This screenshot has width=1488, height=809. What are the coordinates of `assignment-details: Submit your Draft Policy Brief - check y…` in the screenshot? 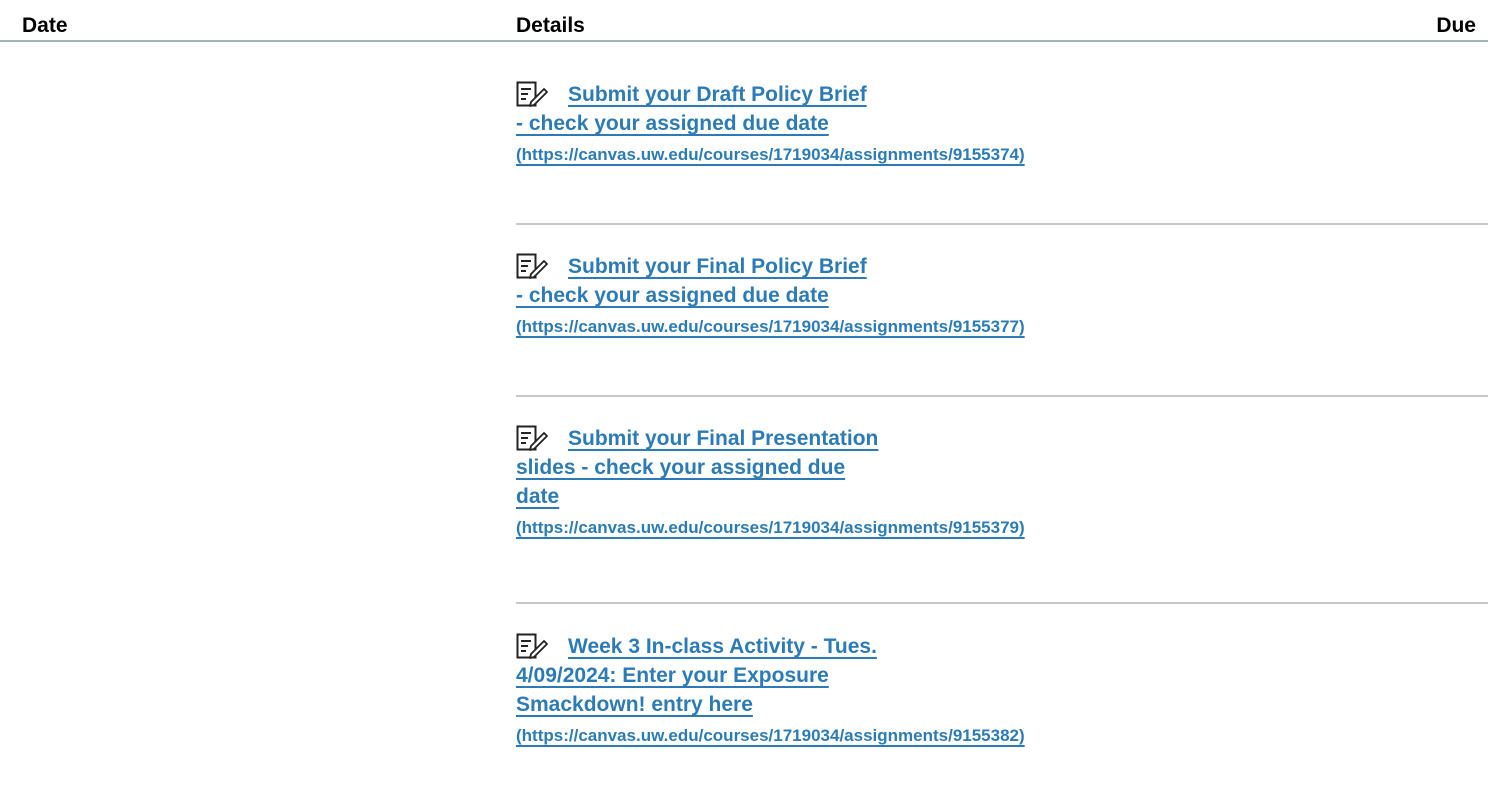 It's located at (896, 124).